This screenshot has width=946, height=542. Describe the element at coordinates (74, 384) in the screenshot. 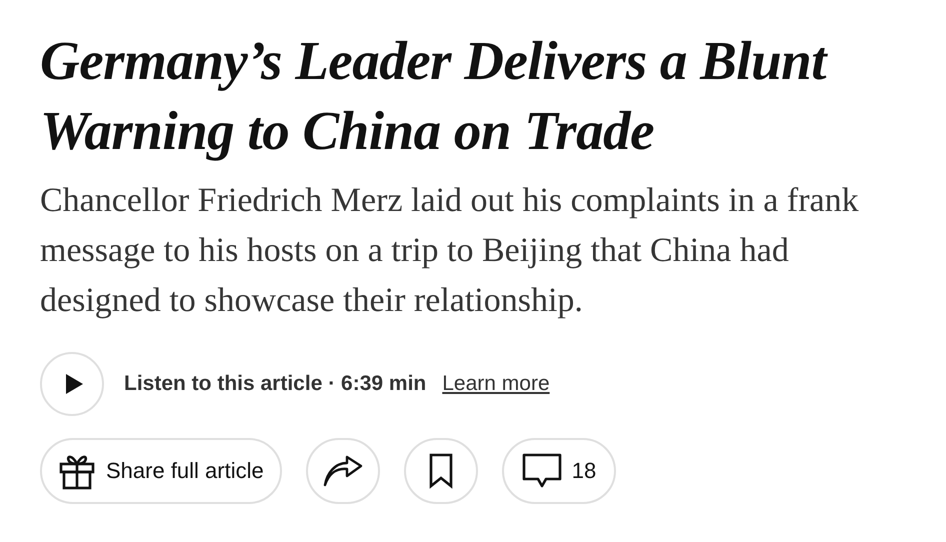

I see `play-icon` at that location.